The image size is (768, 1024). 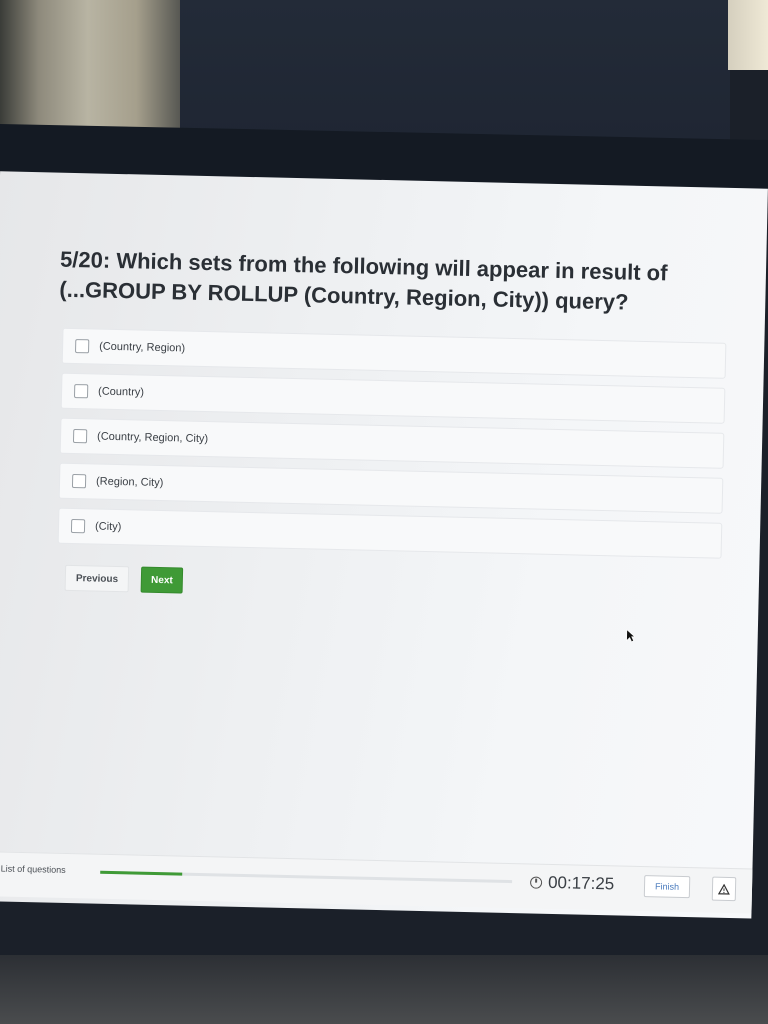 I want to click on background-light, so click(x=748, y=35).